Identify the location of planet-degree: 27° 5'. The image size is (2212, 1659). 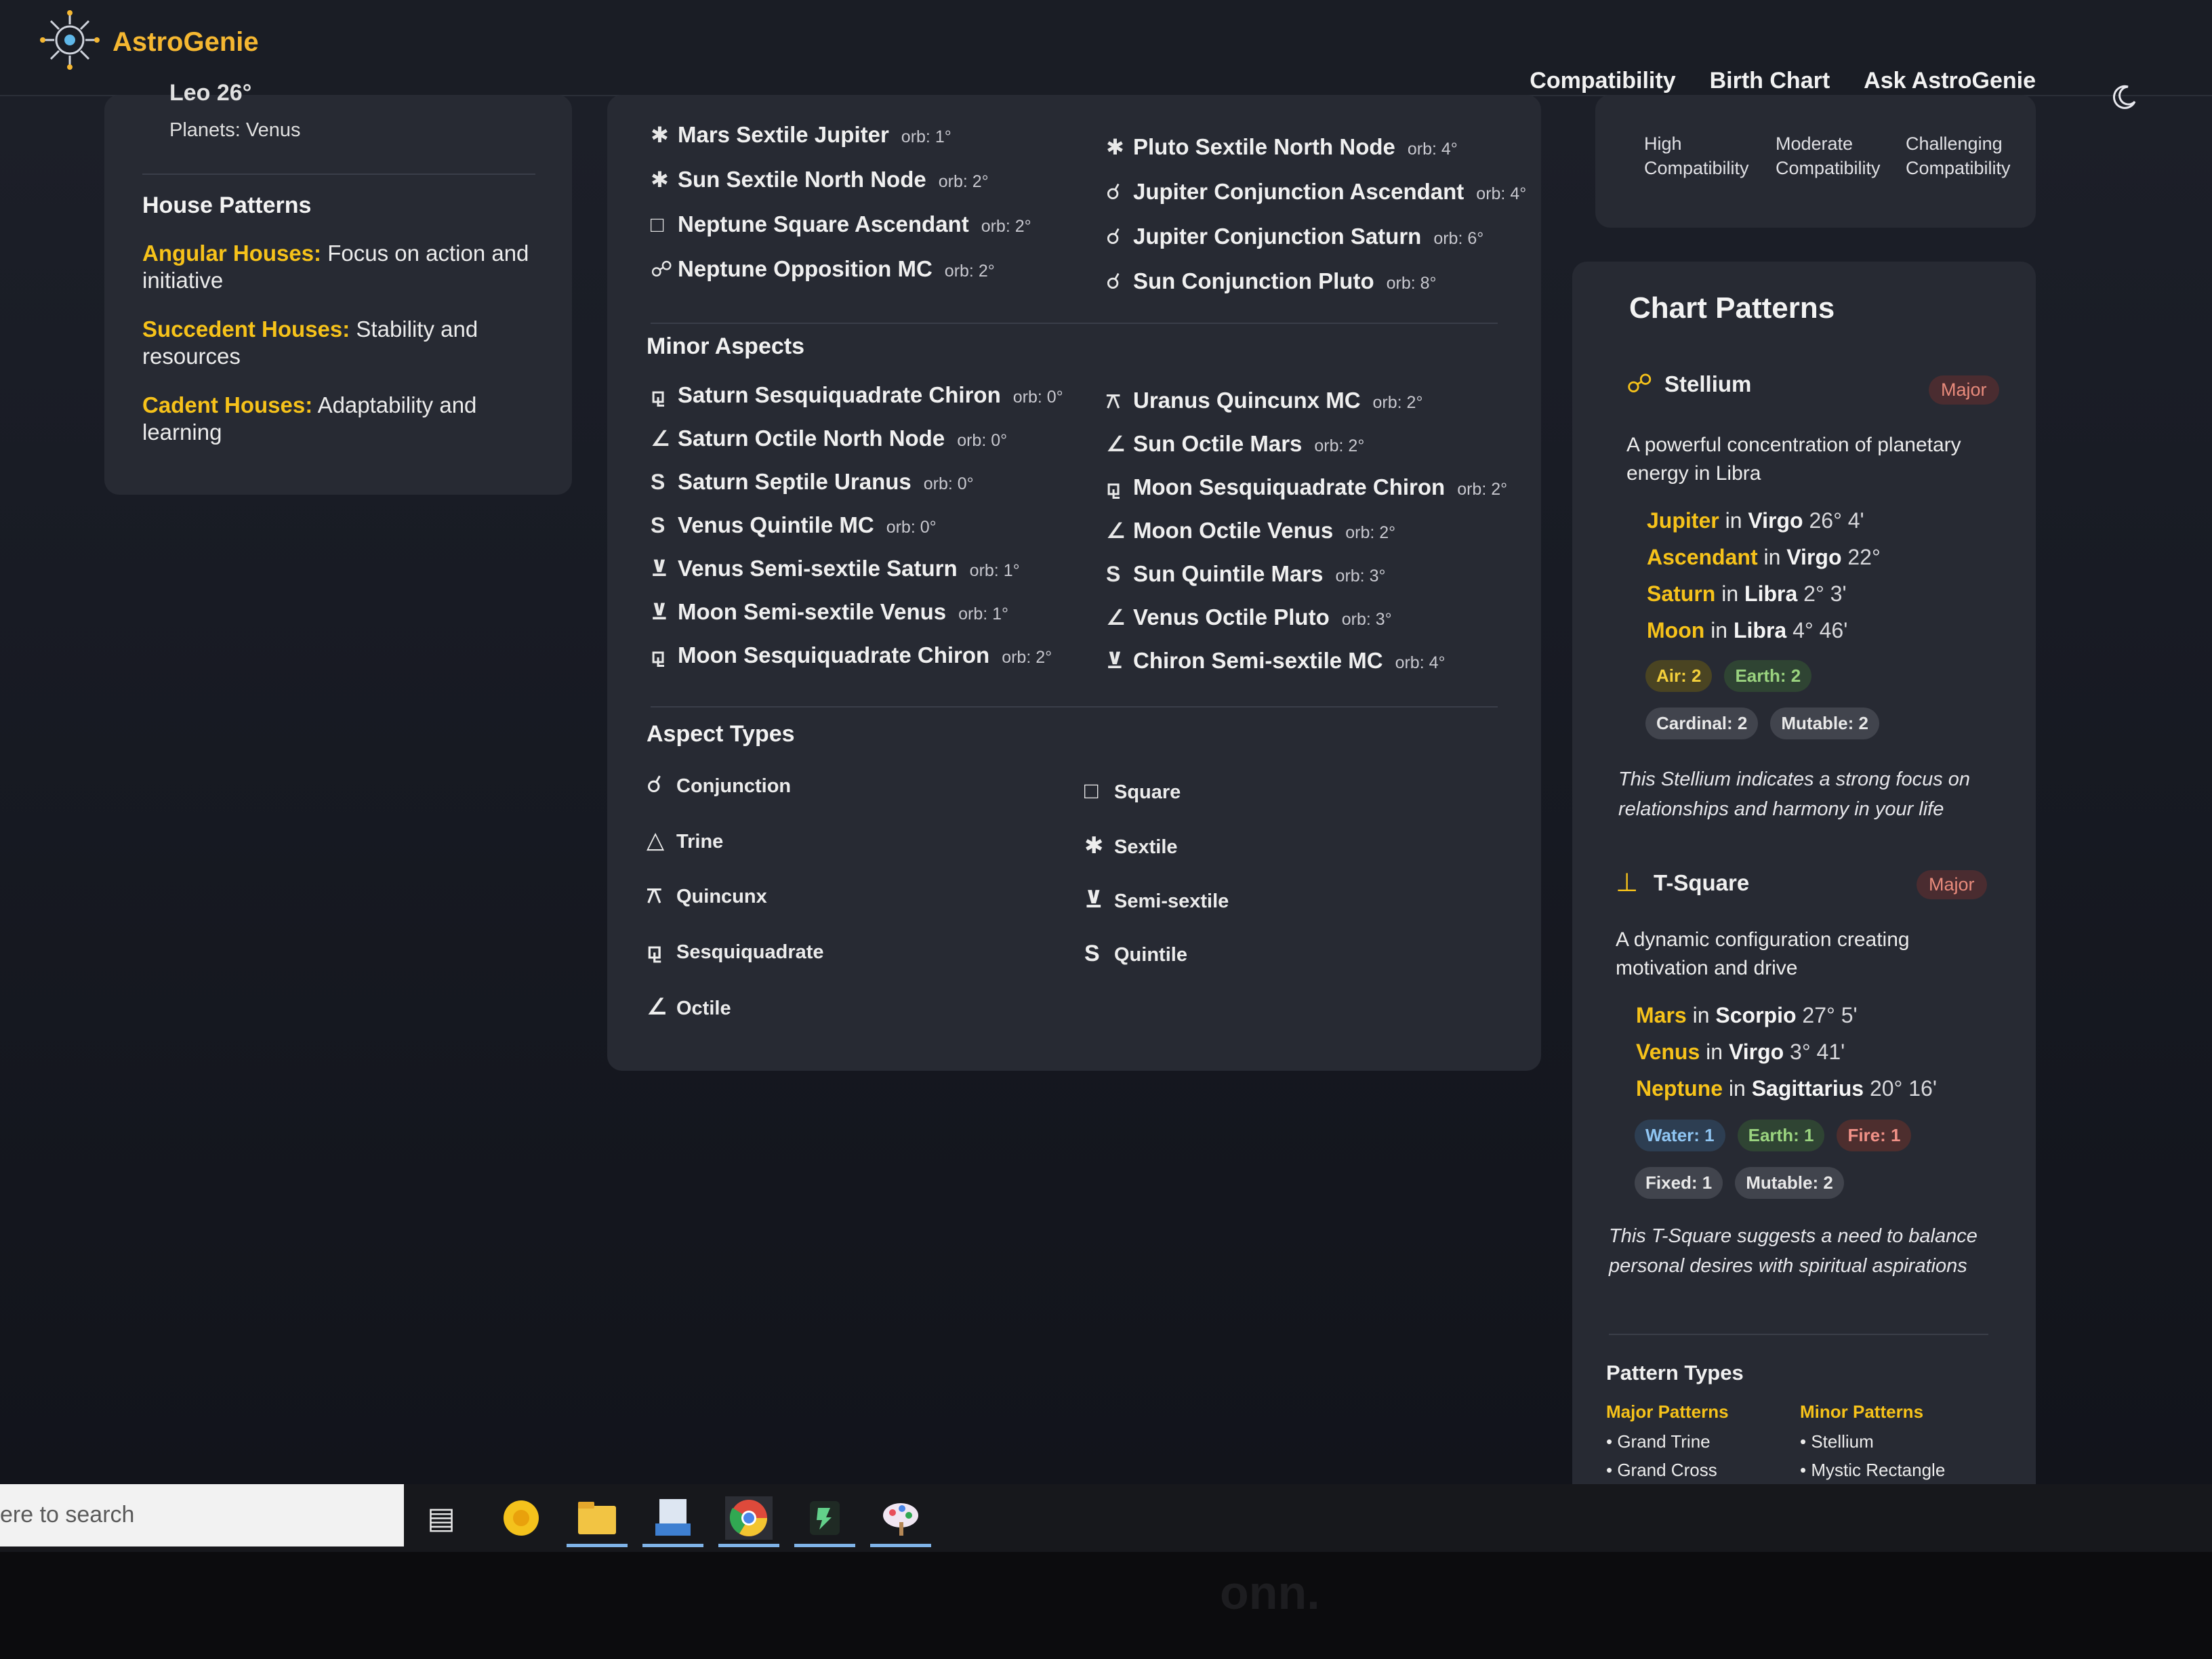
(1830, 1015).